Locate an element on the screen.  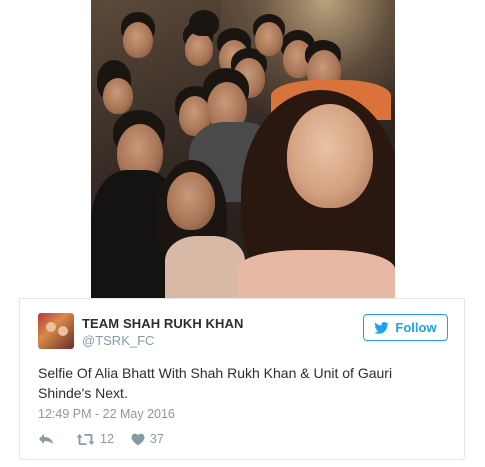
follow-button: Follow is located at coordinates (405, 327).